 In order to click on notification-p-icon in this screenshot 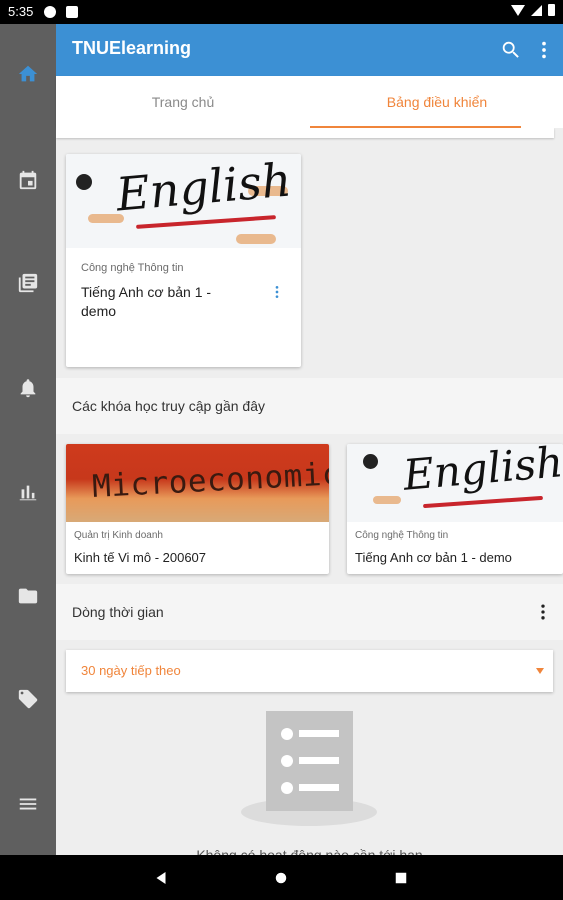, I will do `click(50, 12)`.